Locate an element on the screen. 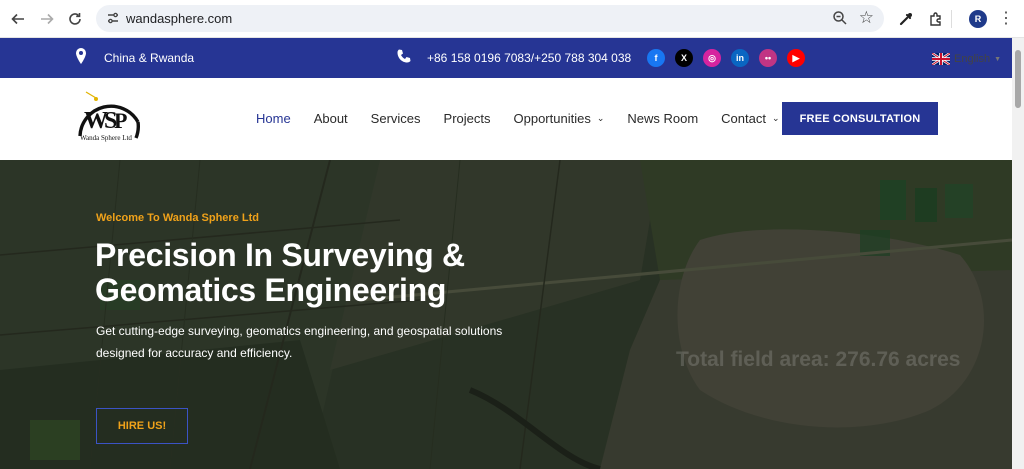  nav-item-about: About is located at coordinates (331, 118).